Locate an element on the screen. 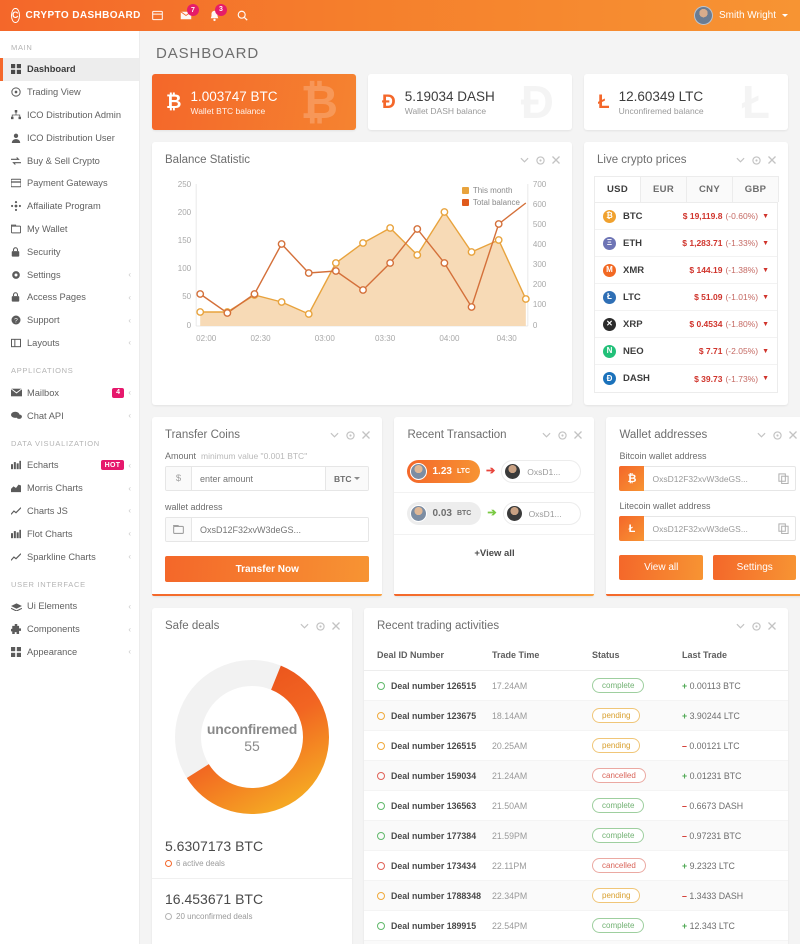  tab-eur: EUR is located at coordinates (663, 189).